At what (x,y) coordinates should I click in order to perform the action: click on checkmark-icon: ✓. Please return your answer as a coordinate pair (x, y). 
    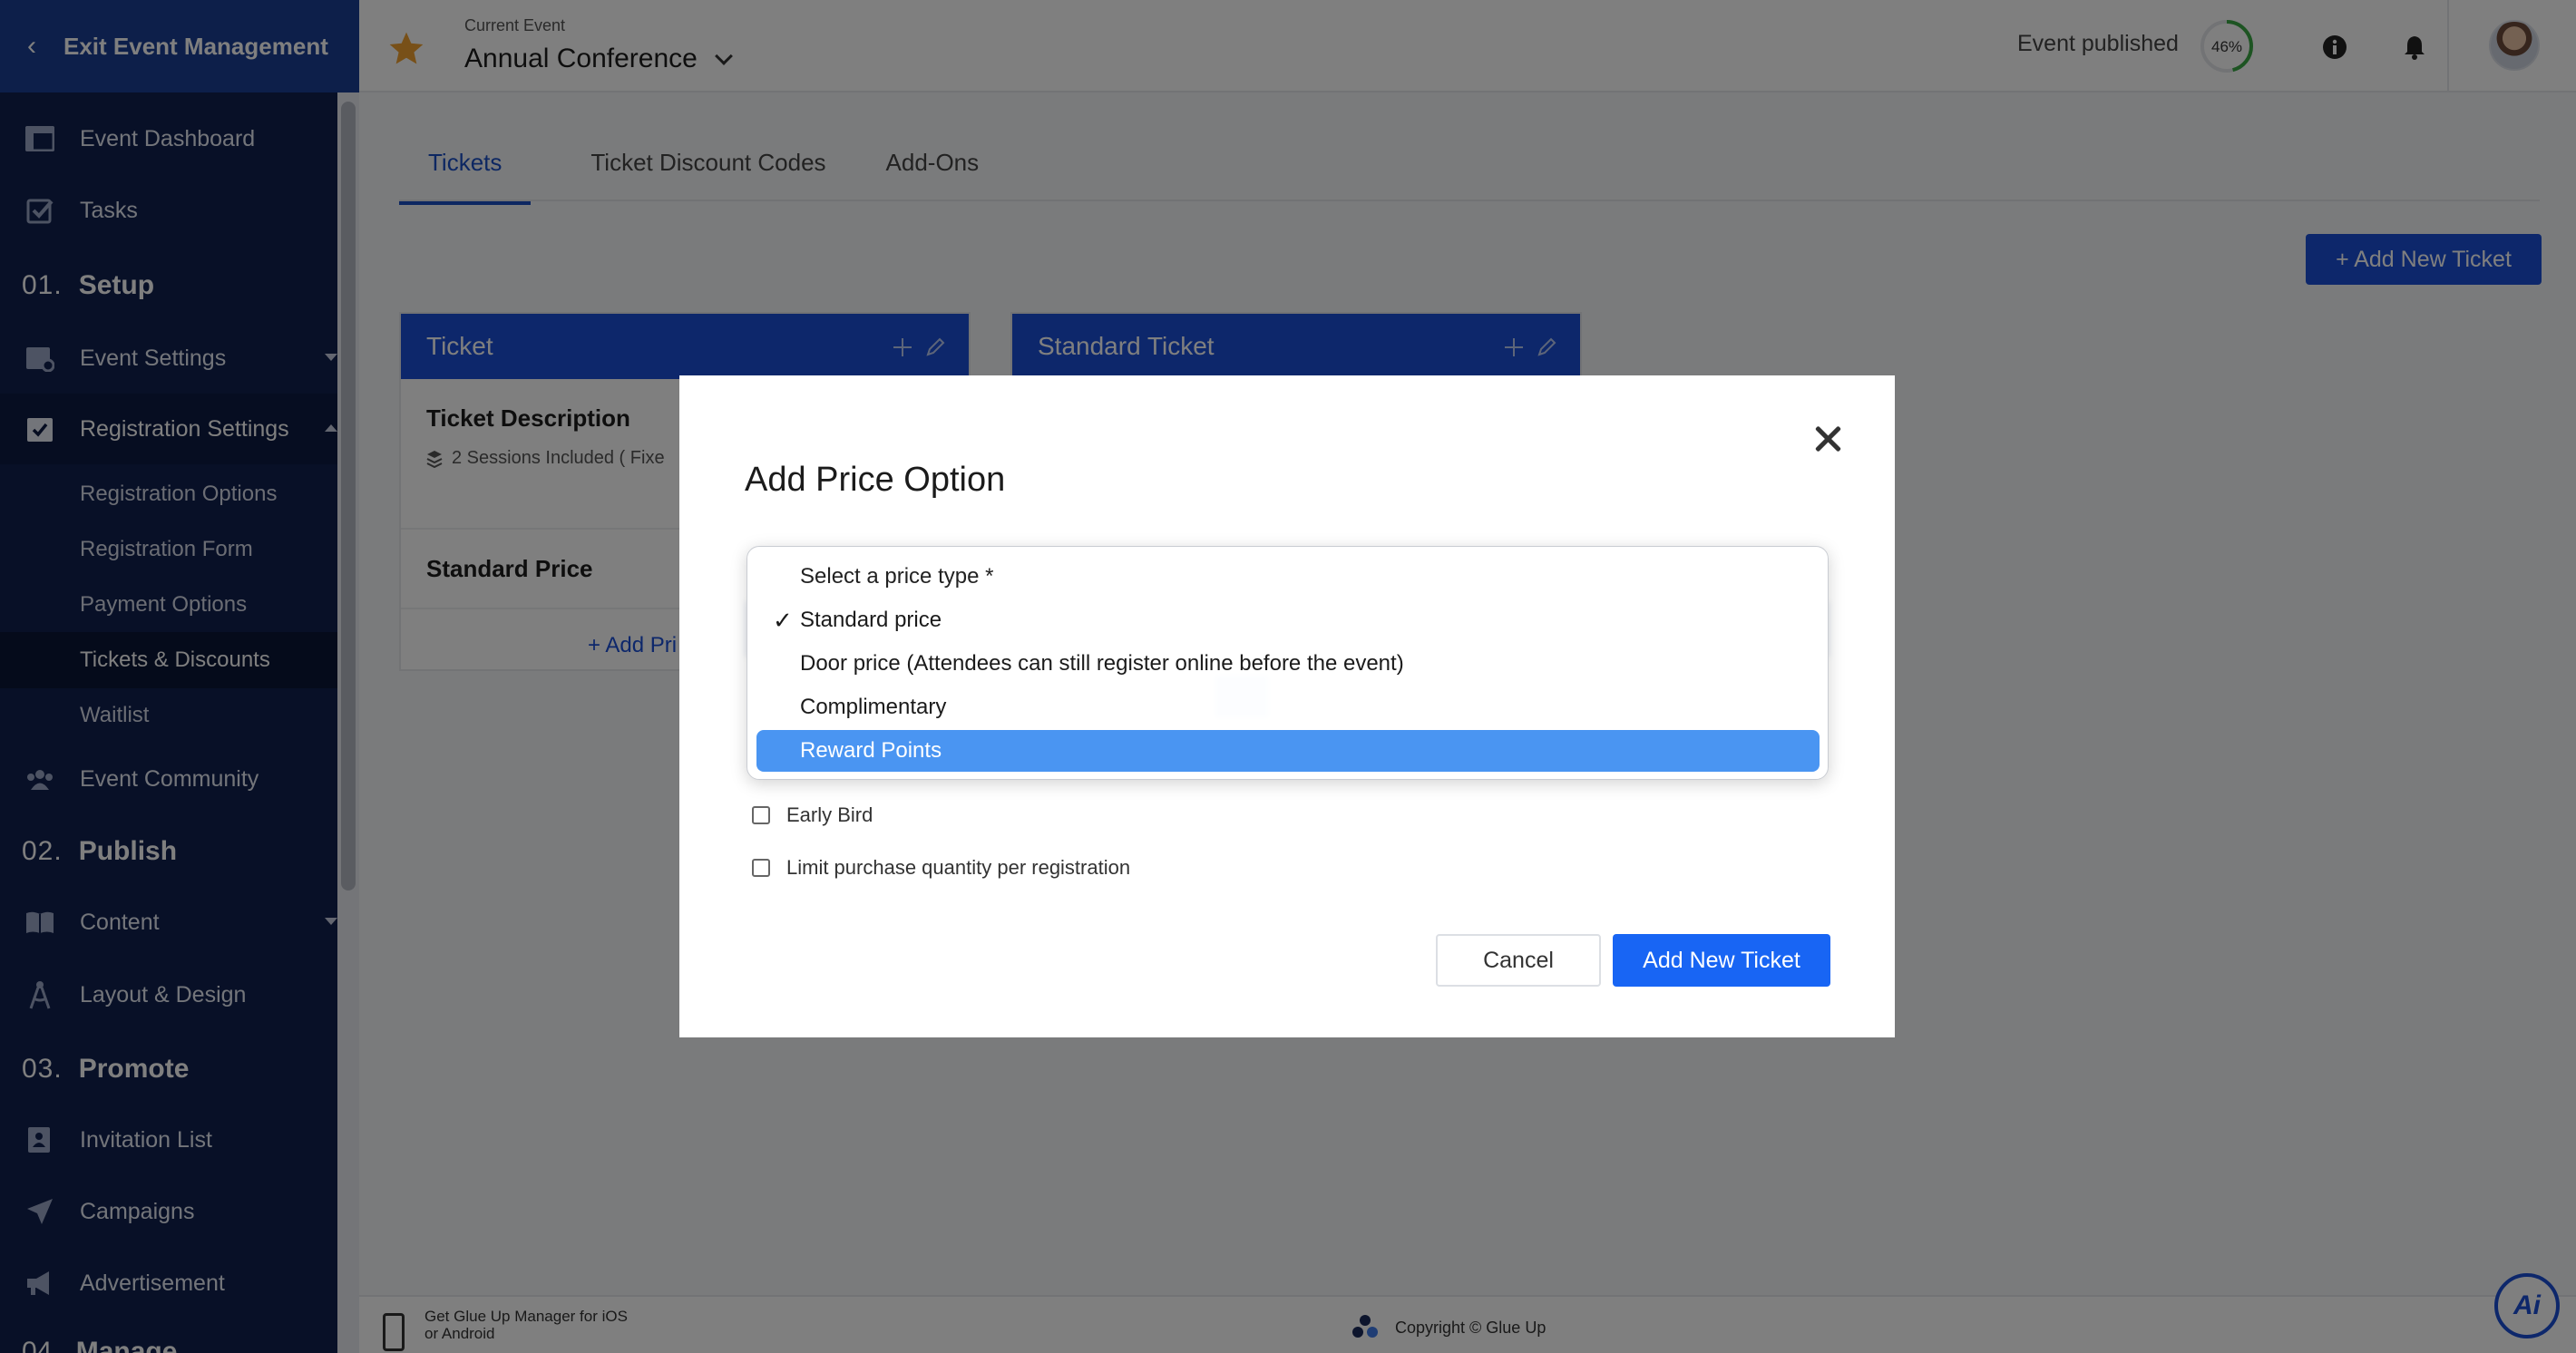
    Looking at the image, I should click on (783, 620).